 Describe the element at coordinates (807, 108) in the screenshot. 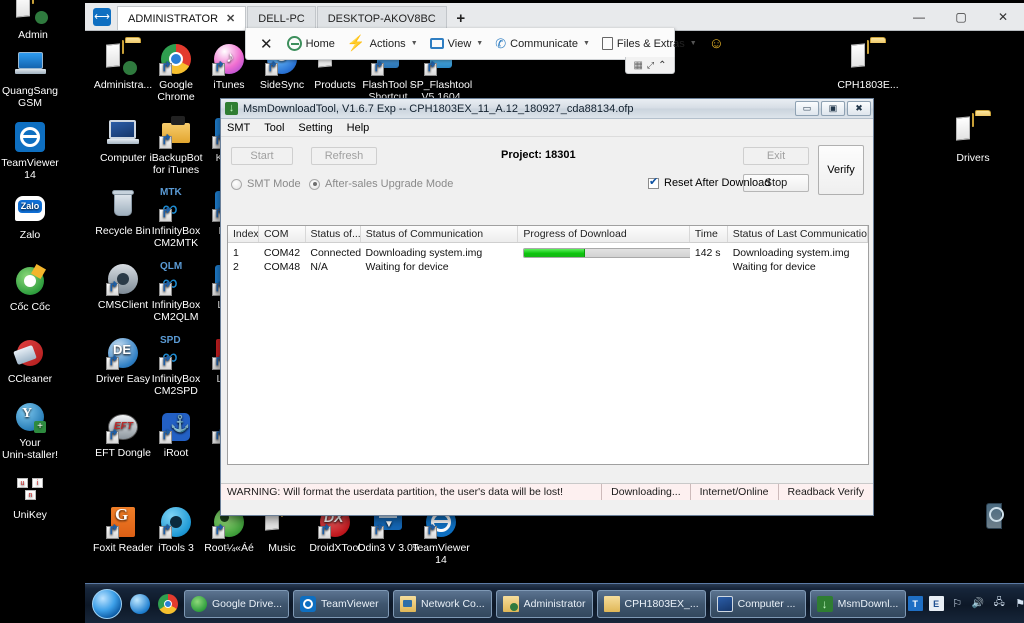

I see `msm-minimize-button: ▭` at that location.